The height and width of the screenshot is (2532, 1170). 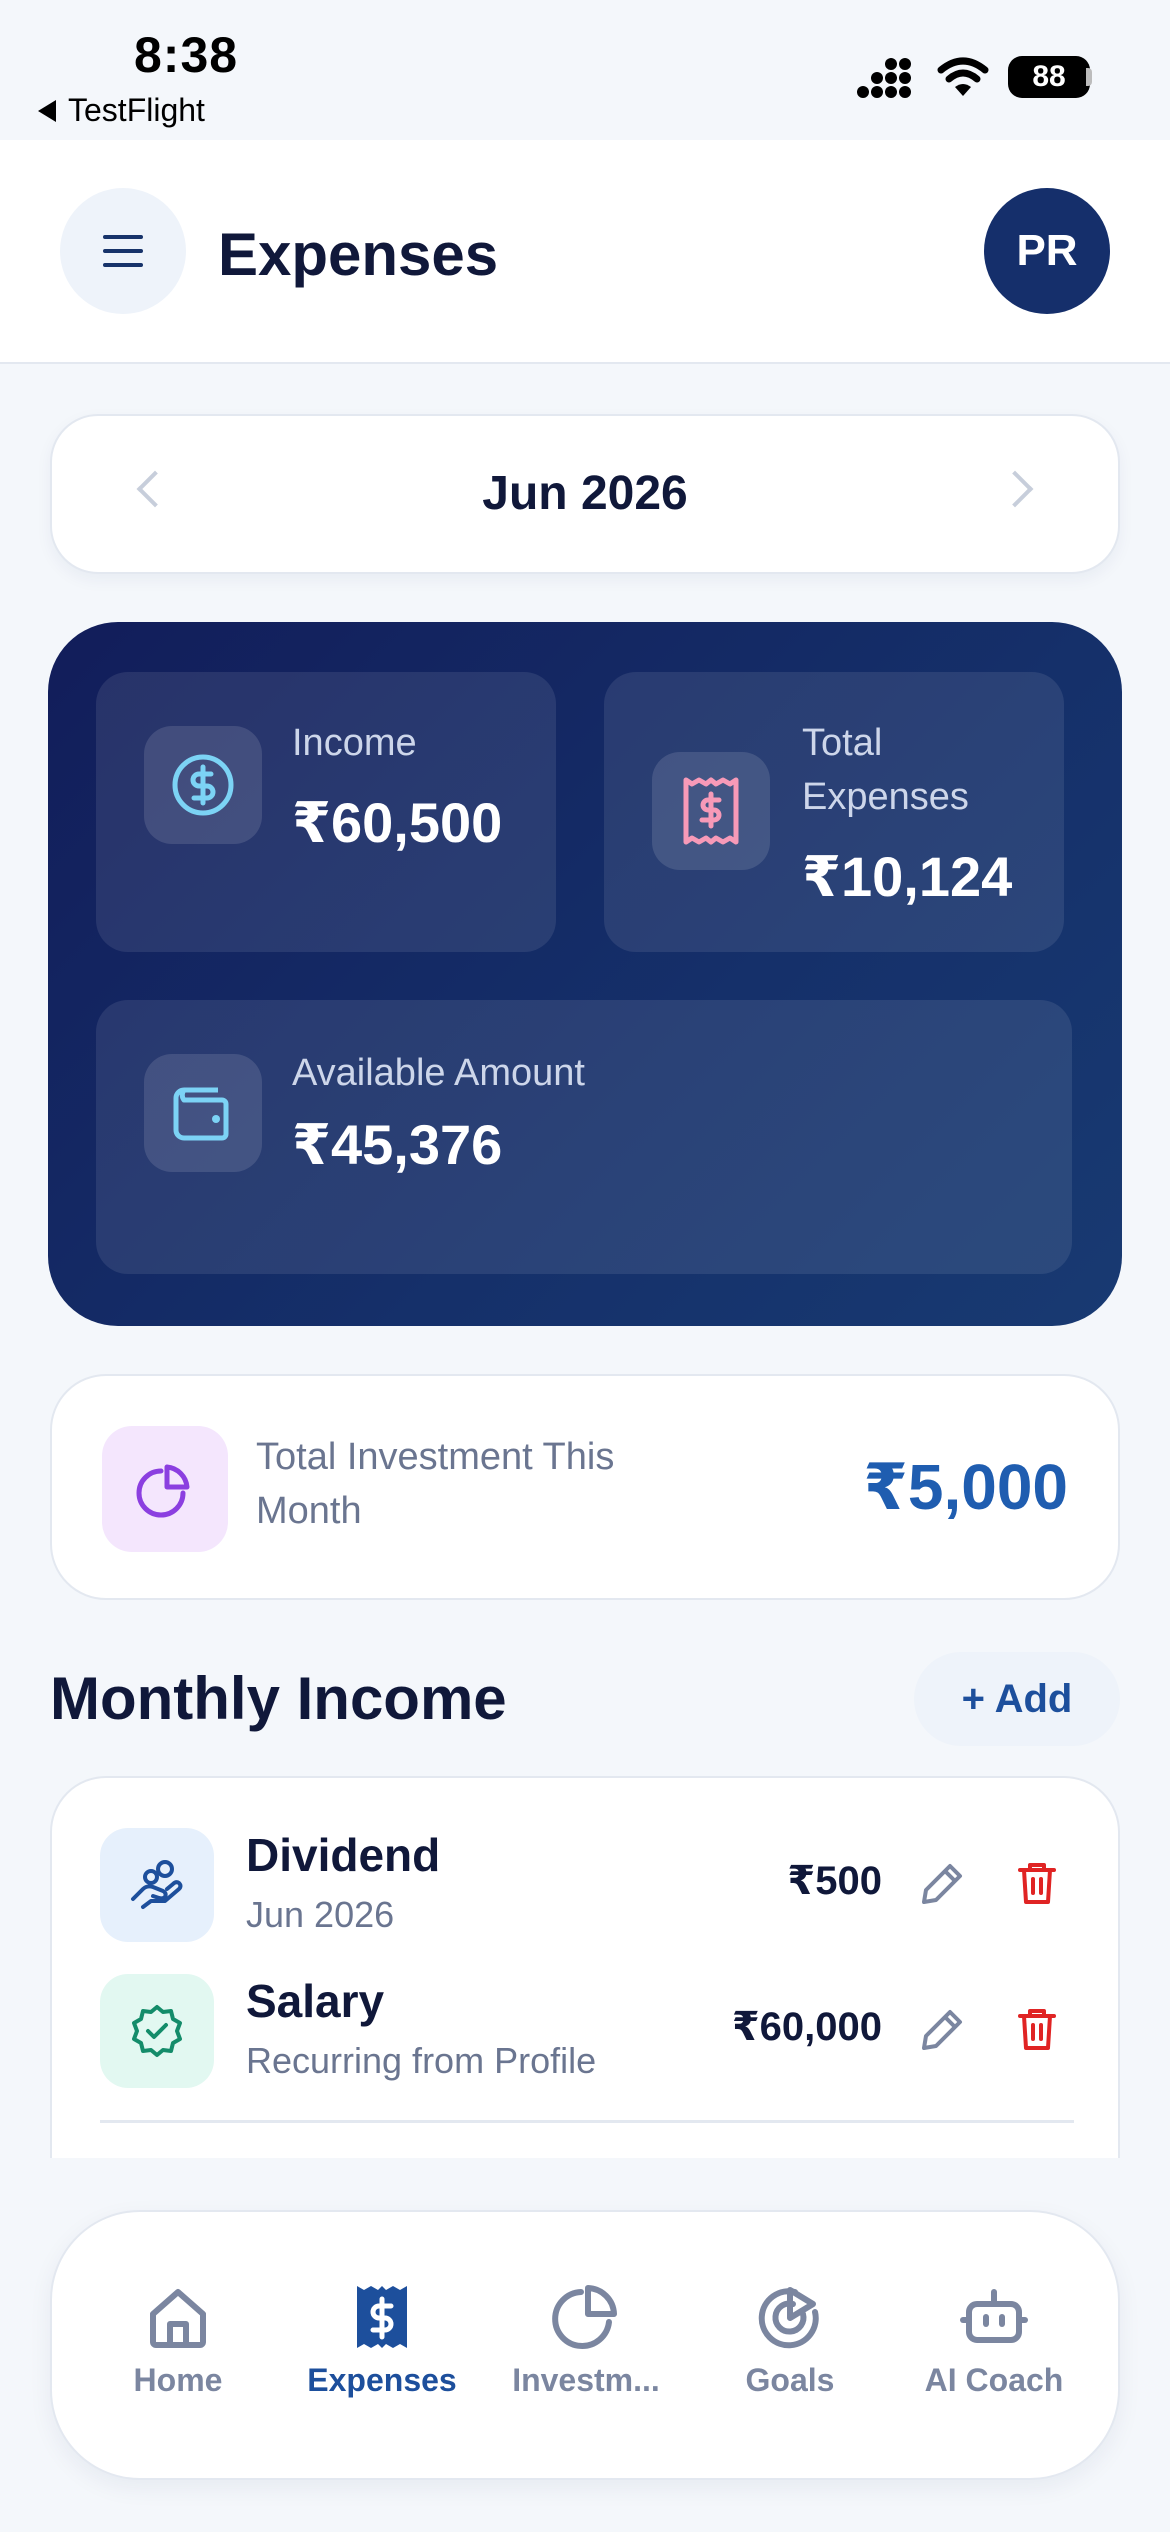 I want to click on cellular-signal-icon, so click(x=884, y=78).